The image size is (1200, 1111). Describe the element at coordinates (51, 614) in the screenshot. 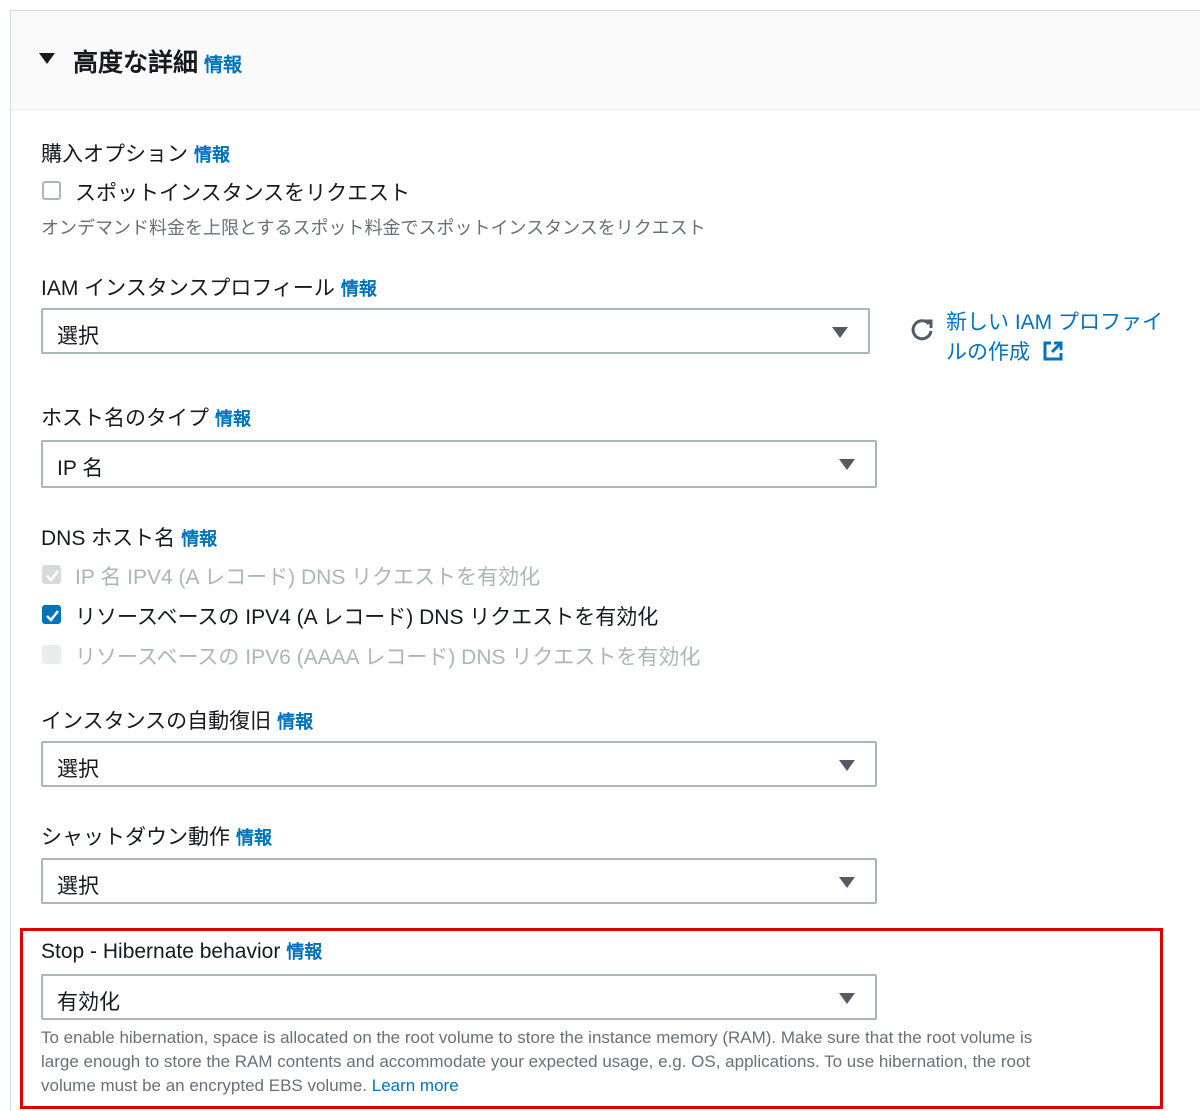

I see `dns-resource-ipv4-checkbox` at that location.